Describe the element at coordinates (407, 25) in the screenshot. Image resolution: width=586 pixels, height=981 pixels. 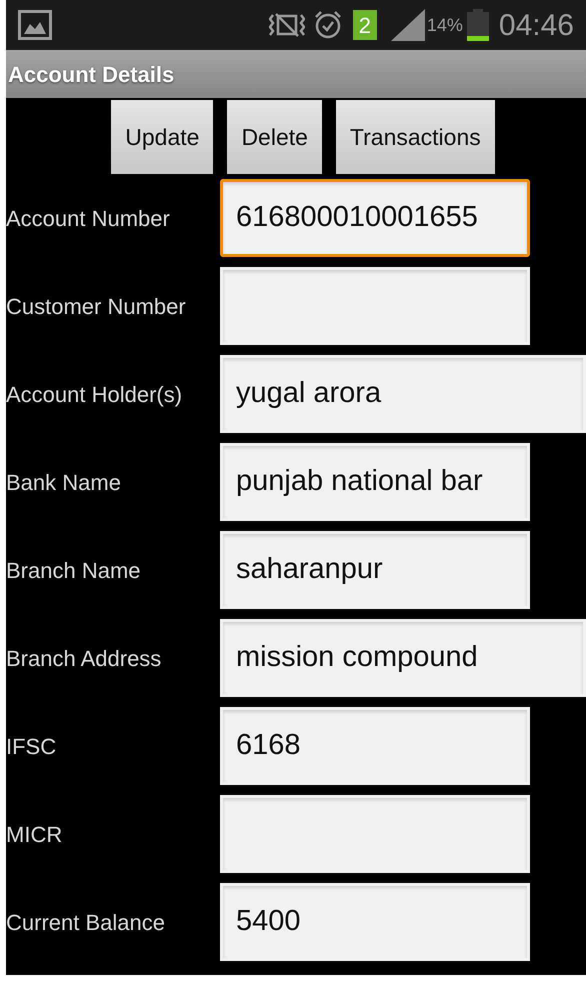
I see `signal-icon` at that location.